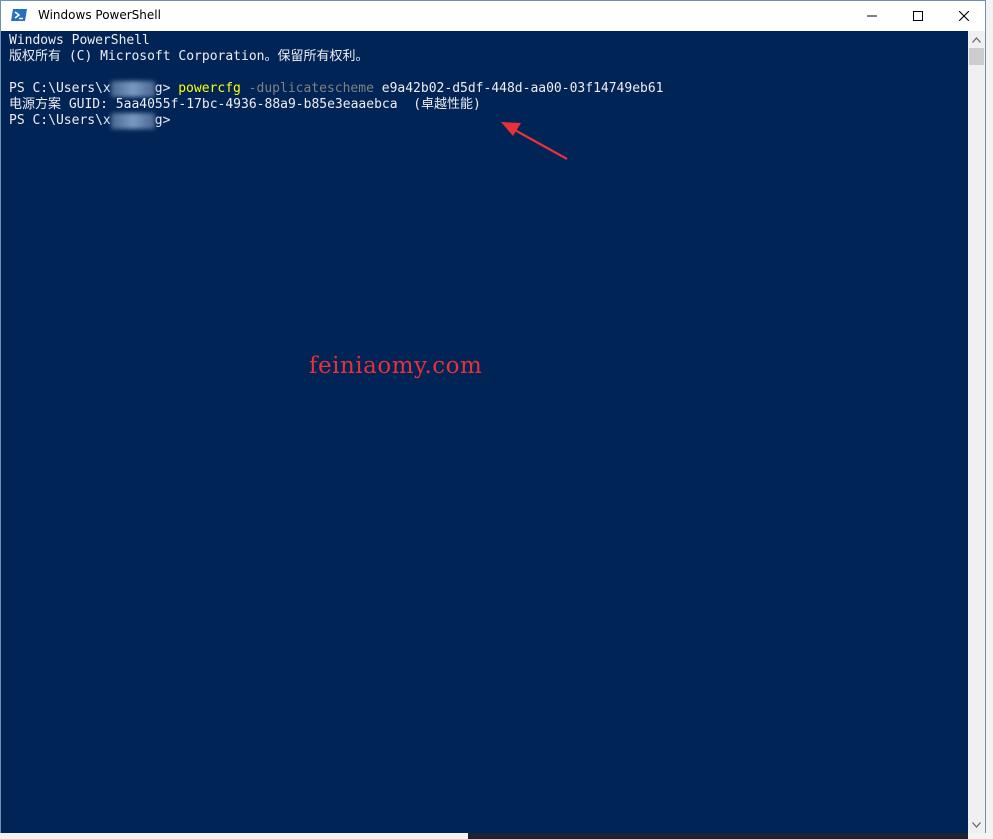 This screenshot has width=993, height=839. Describe the element at coordinates (99, 15) in the screenshot. I see `window-title: Windows PowerShell` at that location.